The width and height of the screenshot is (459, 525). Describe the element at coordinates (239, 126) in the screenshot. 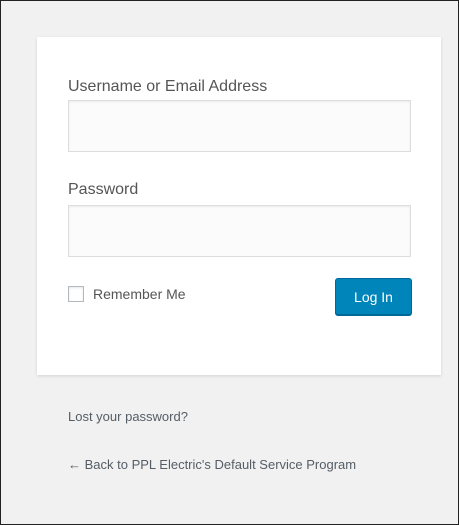

I see `username-input` at that location.